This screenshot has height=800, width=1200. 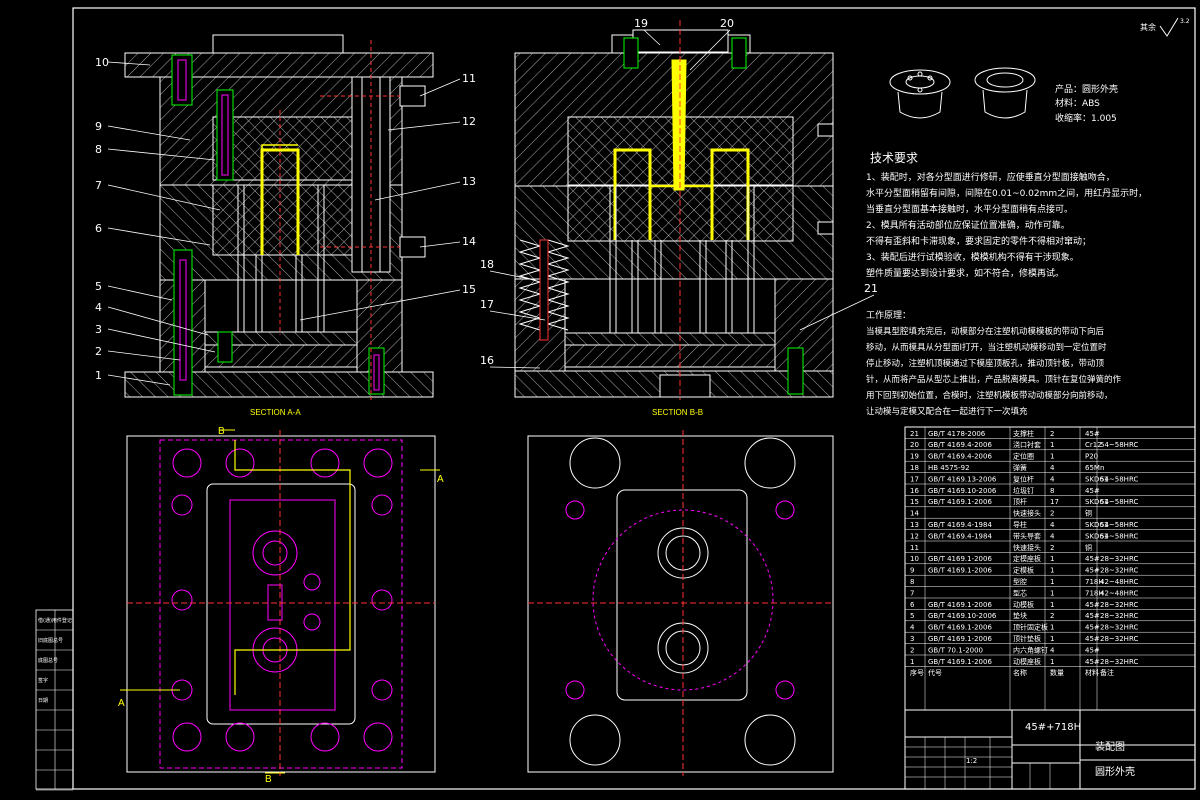 I want to click on side-label: 借(通)用件登记, so click(x=55, y=620).